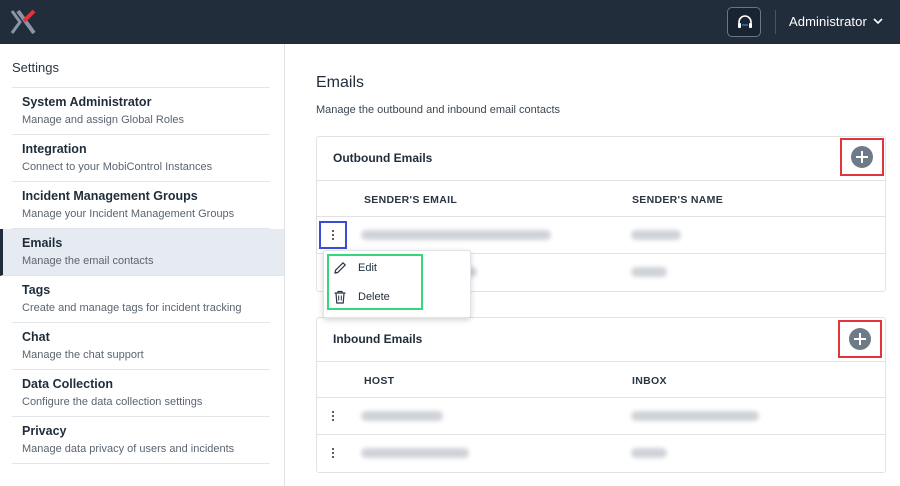 This screenshot has height=486, width=900. I want to click on panel-header: Outbound Emails, so click(601, 159).